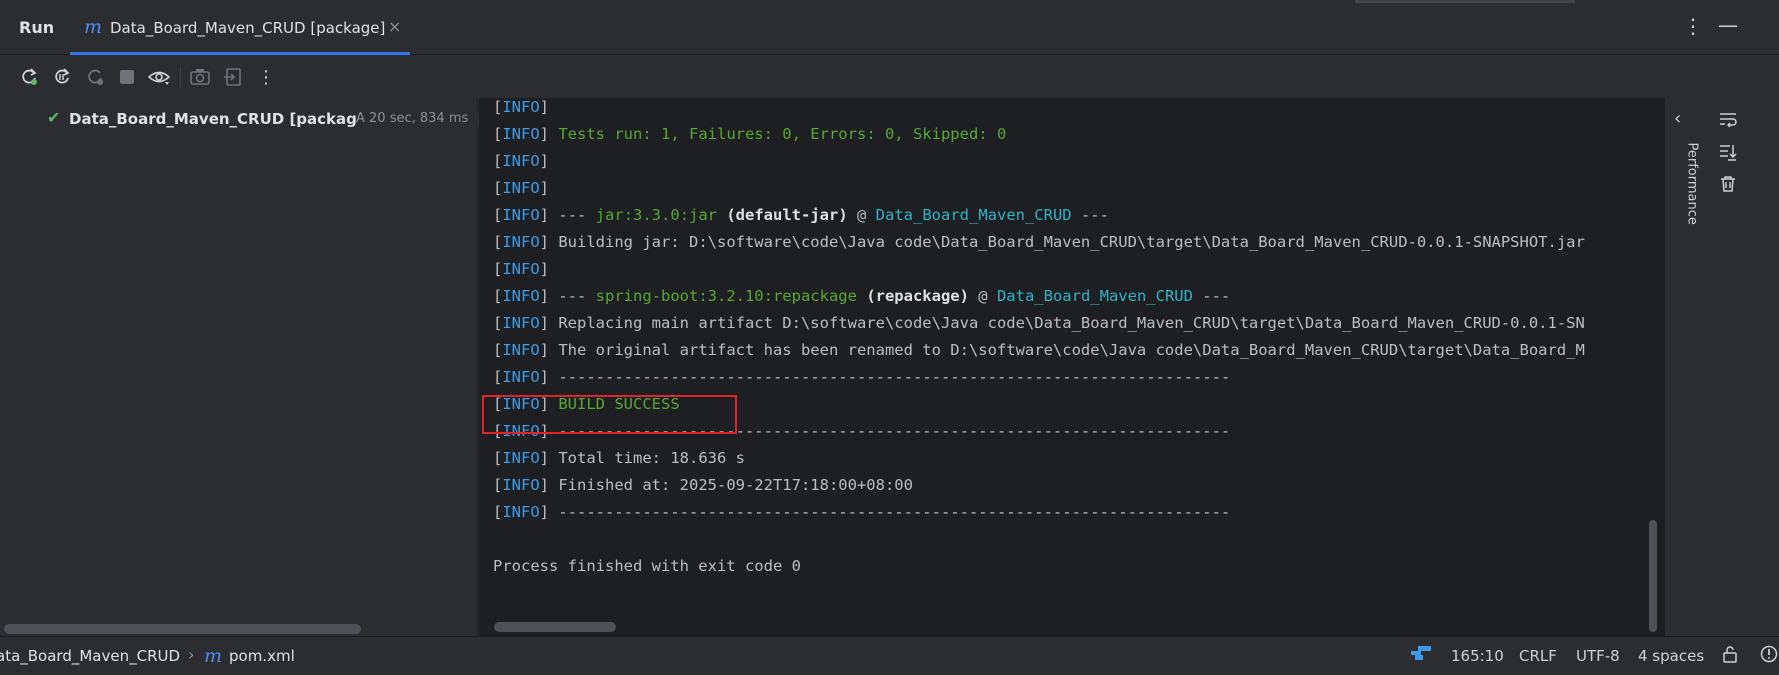 Image resolution: width=1779 pixels, height=675 pixels. I want to click on chevron-right-icon: ›, so click(191, 654).